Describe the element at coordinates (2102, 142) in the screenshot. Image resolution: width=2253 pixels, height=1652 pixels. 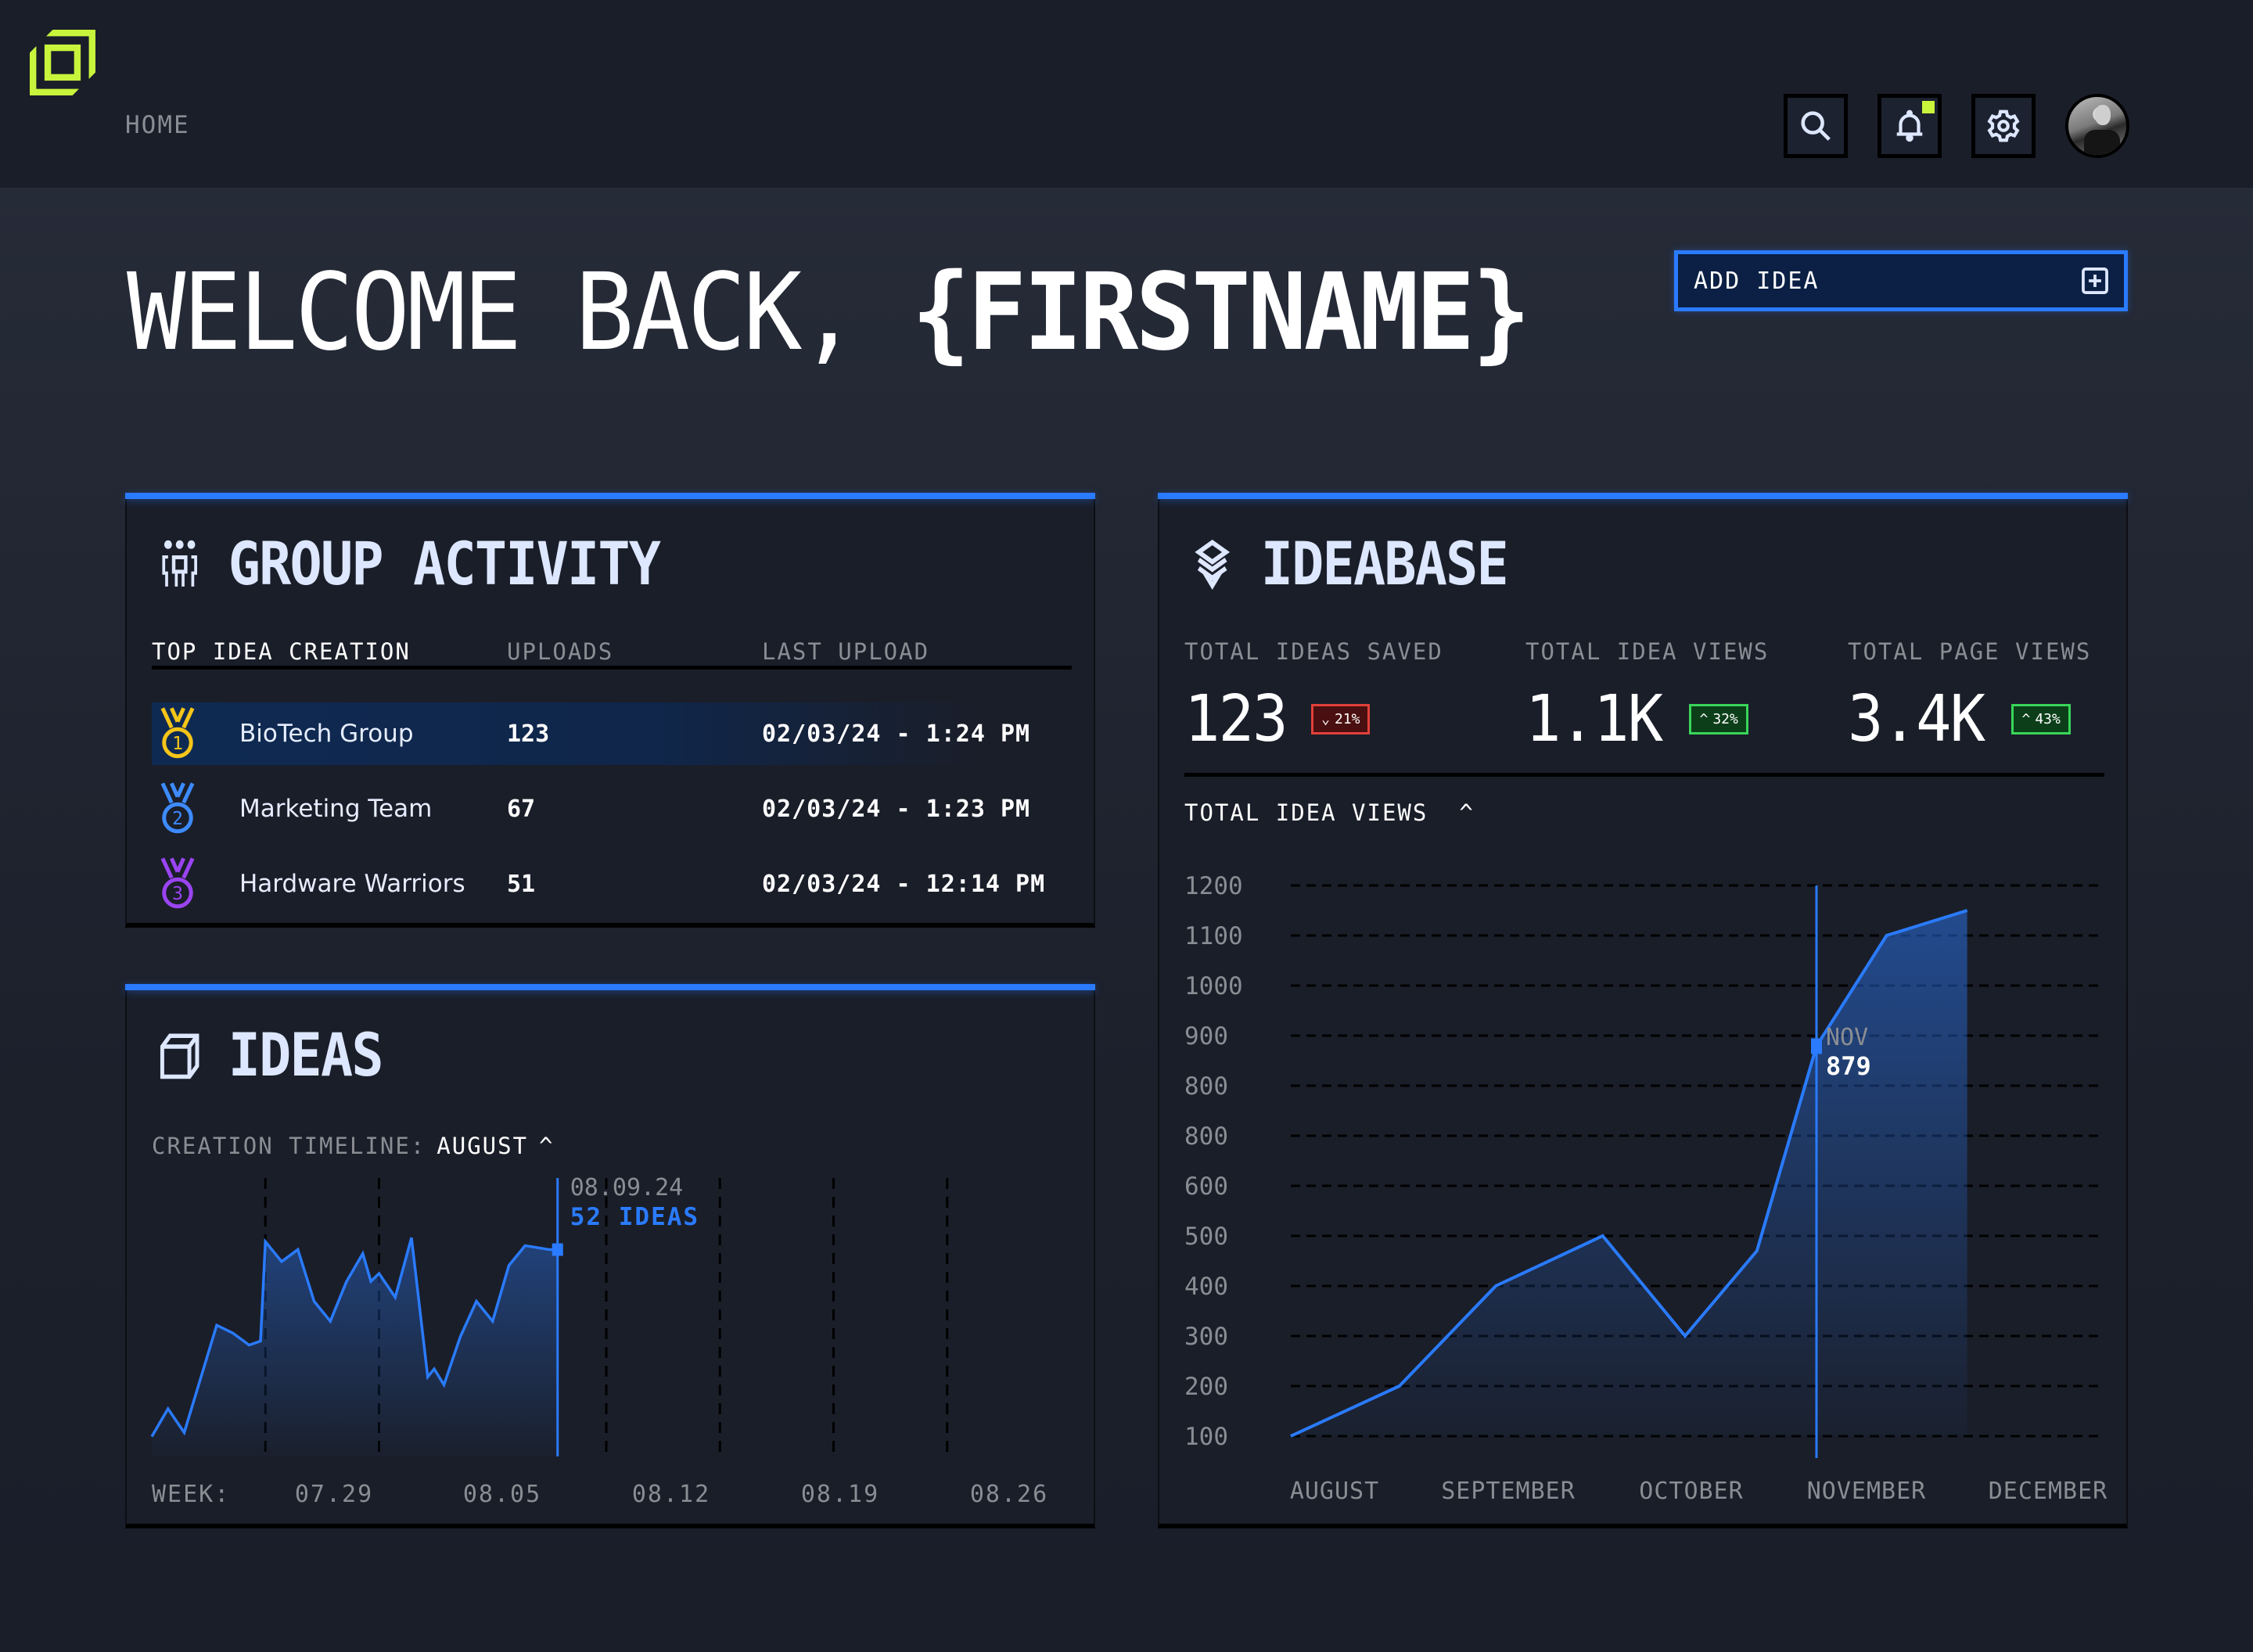
I see `avatar-body` at that location.